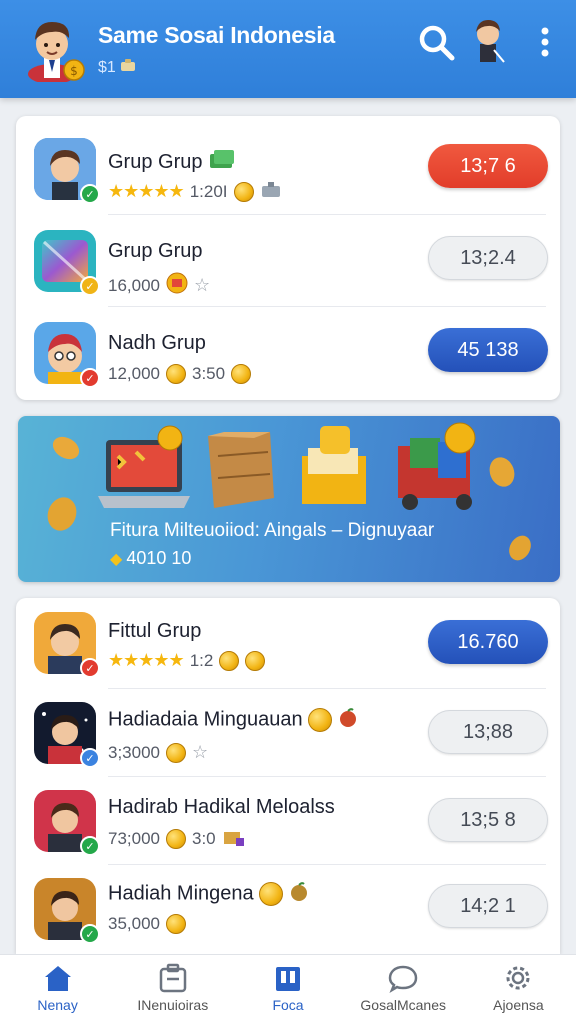 Image resolution: width=576 pixels, height=1024 pixels. I want to click on group-meta: 35,000, so click(147, 924).